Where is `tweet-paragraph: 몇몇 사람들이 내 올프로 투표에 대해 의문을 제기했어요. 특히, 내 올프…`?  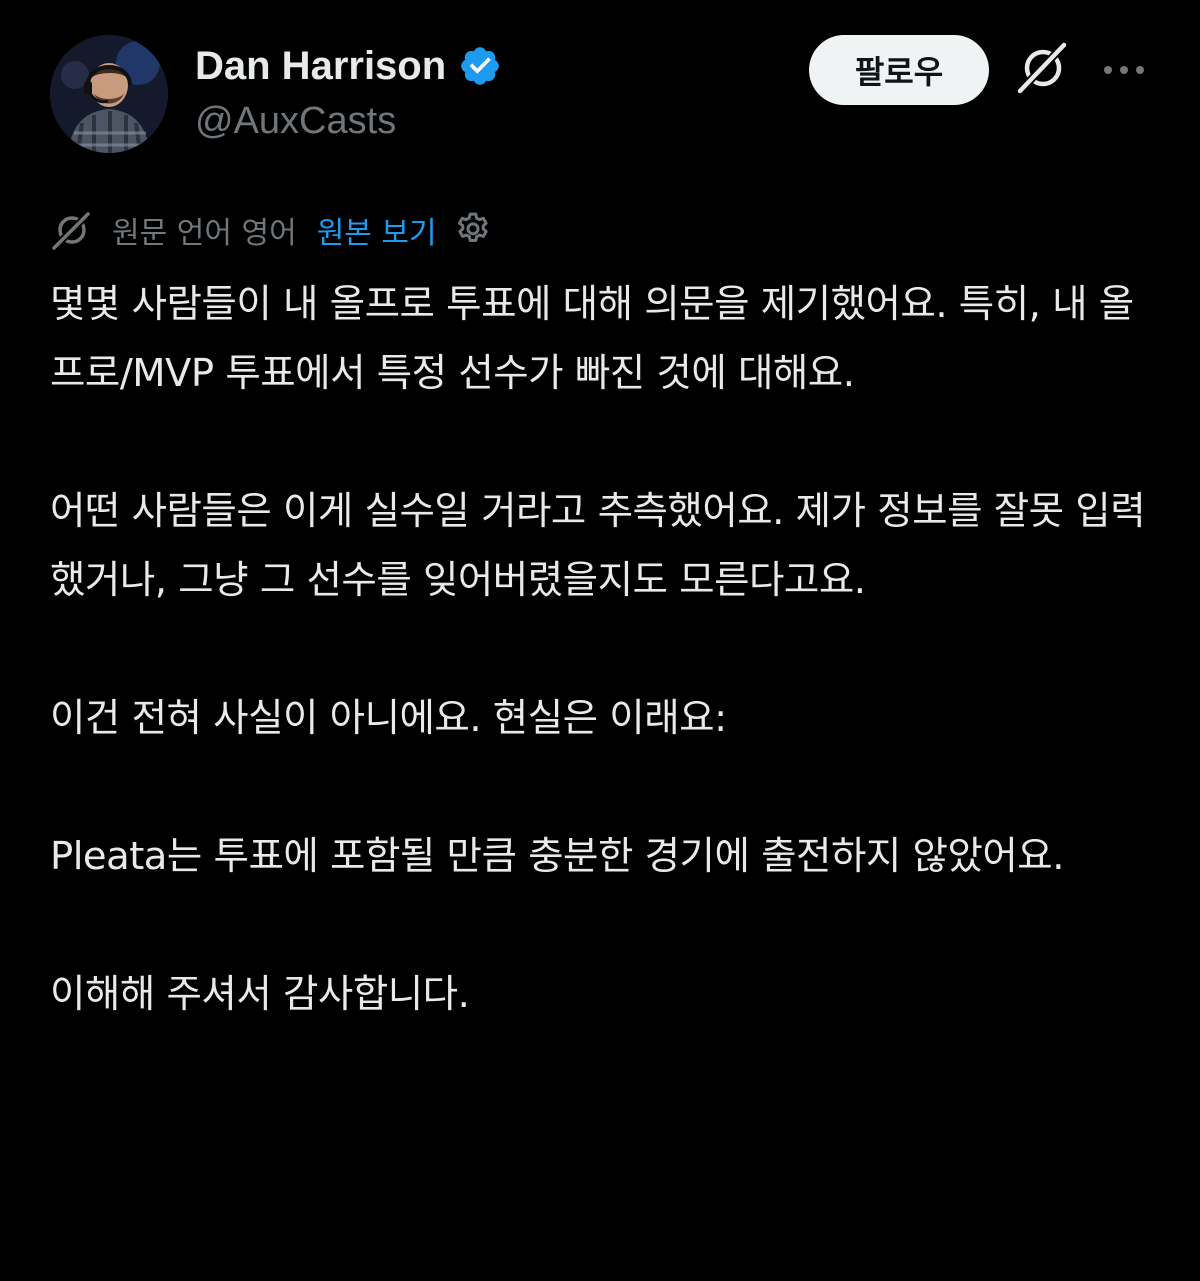
tweet-paragraph: 몇몇 사람들이 내 올프로 투표에 대해 의문을 제기했어요. 특히, 내 올프… is located at coordinates (592, 339).